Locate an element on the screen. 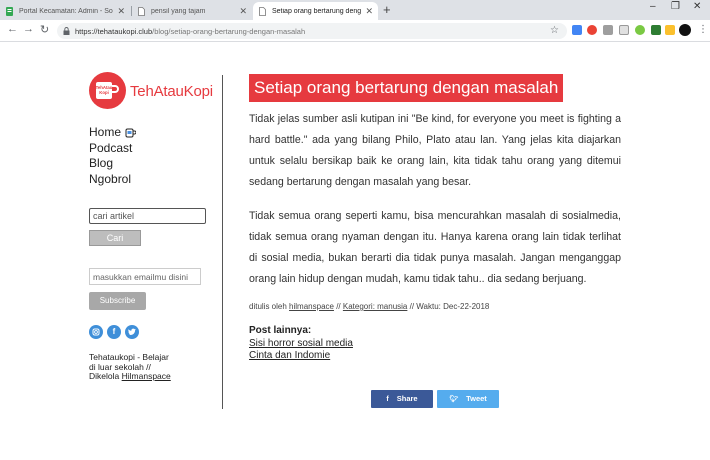 The width and height of the screenshot is (710, 460). search-input is located at coordinates (147, 216).